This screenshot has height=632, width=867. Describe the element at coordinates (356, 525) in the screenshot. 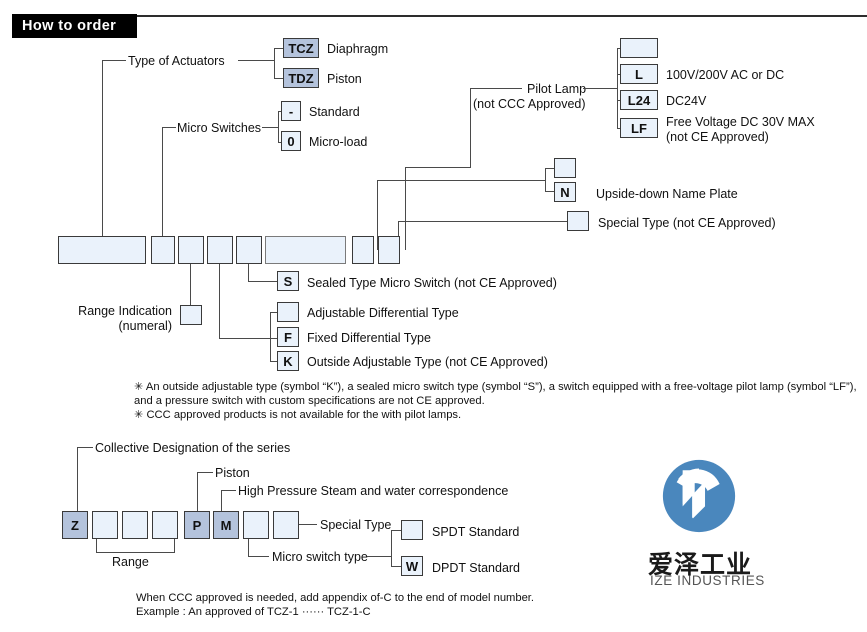

I see `label-special-type-bottom: Special Type` at that location.